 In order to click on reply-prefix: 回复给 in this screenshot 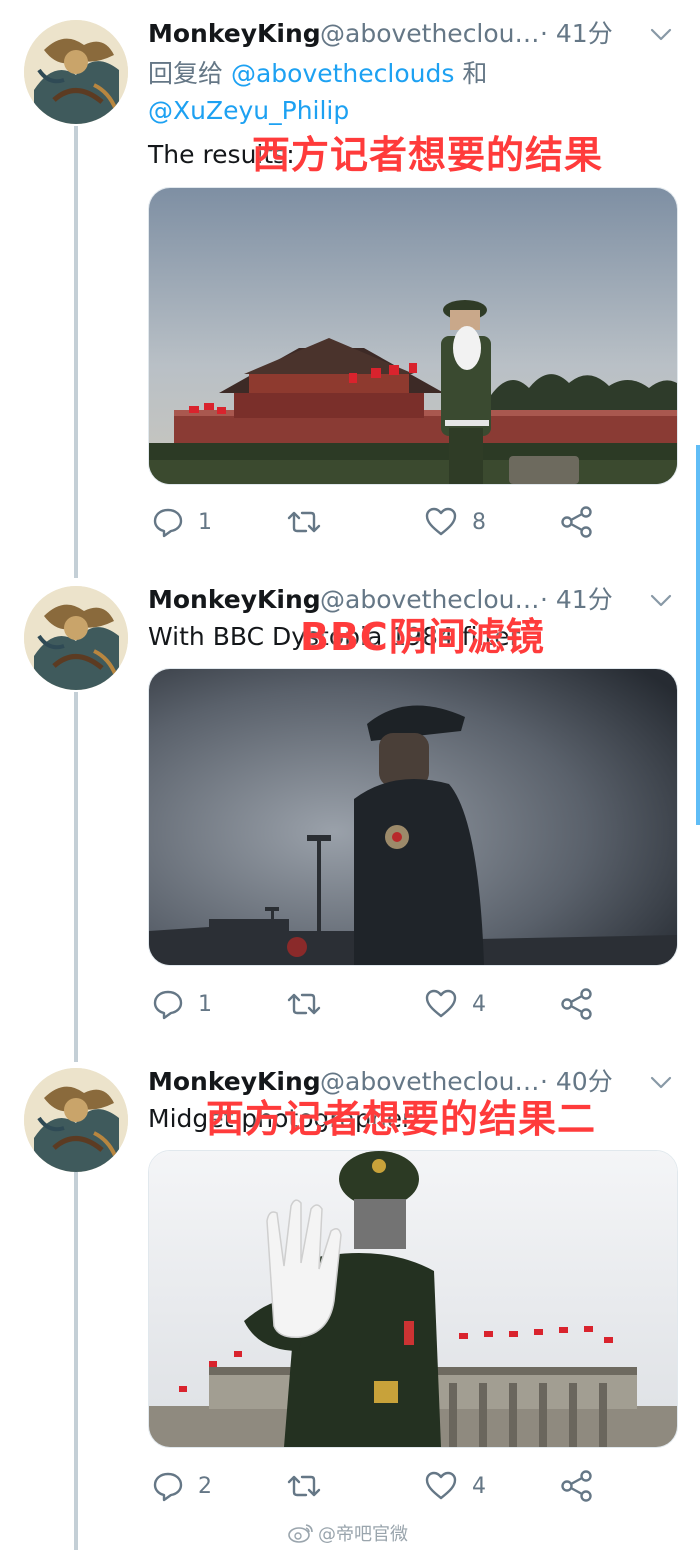, I will do `click(186, 73)`.